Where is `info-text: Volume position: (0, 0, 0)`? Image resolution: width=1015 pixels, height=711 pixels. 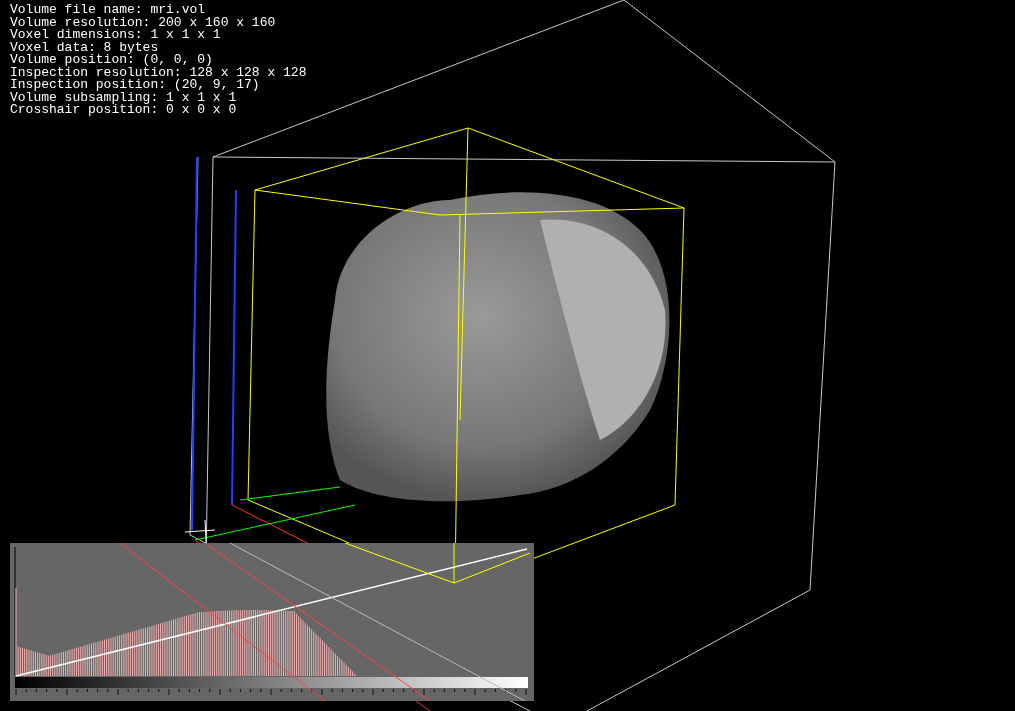 info-text: Volume position: (0, 0, 0) is located at coordinates (112, 60).